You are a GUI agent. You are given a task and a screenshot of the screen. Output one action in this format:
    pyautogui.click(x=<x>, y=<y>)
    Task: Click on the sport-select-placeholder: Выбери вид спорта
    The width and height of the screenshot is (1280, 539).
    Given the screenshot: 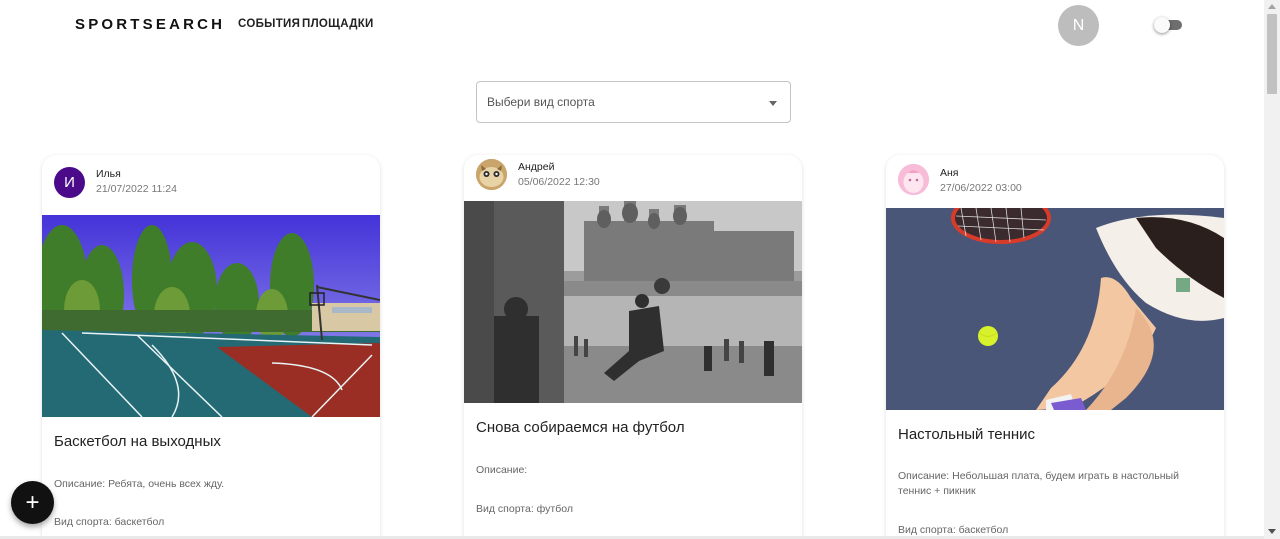 What is the action you would take?
    pyautogui.click(x=541, y=102)
    